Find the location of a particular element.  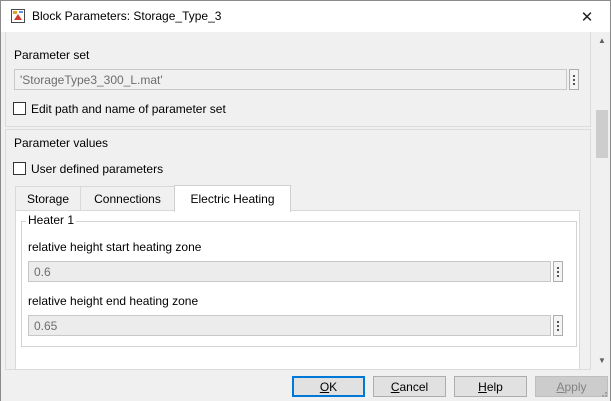

start-height-menu-button is located at coordinates (558, 271).